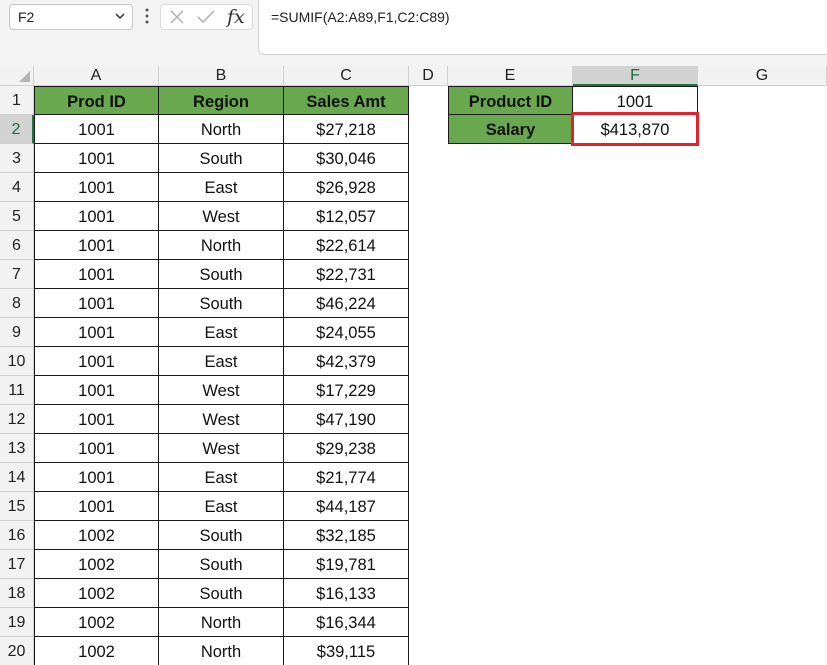 The width and height of the screenshot is (827, 665). Describe the element at coordinates (346, 303) in the screenshot. I see `table-cell: $46,224` at that location.